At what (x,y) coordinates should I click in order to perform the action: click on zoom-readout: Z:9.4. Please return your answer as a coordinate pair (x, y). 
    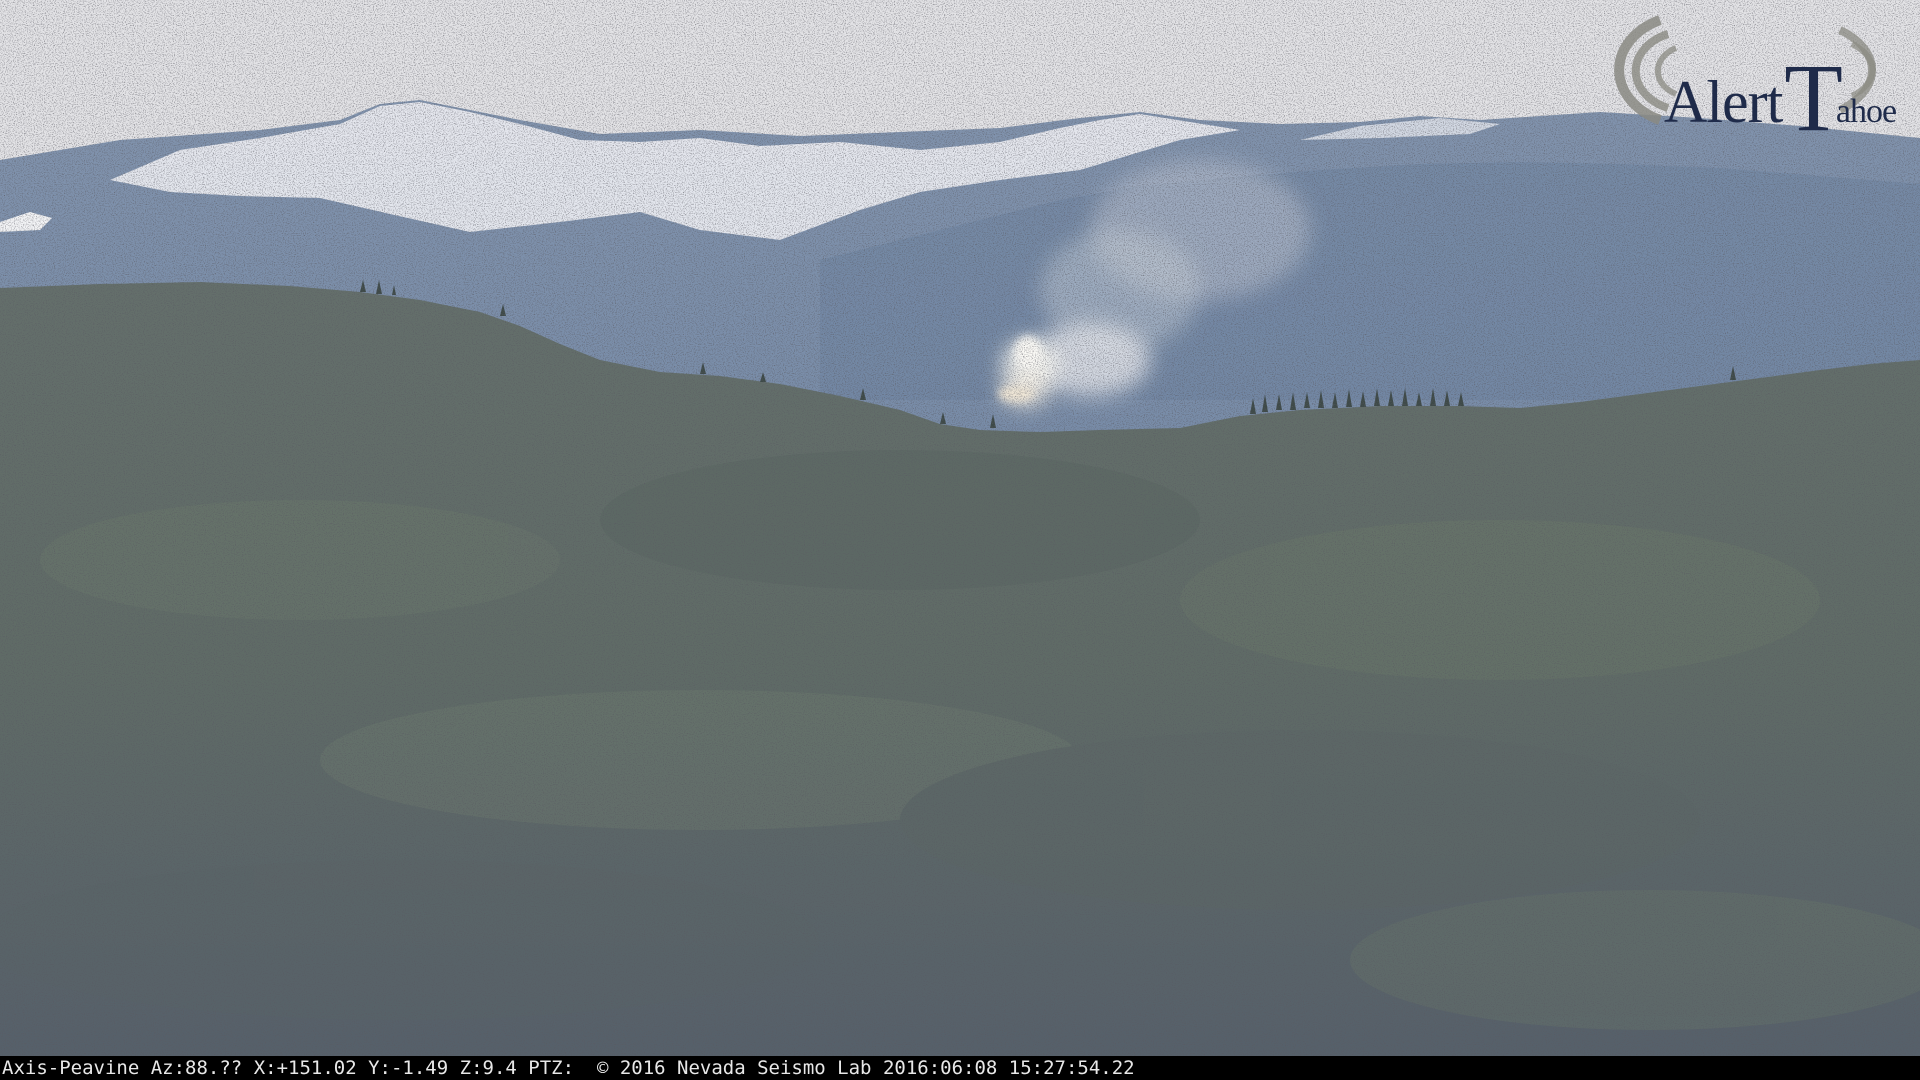
    Looking at the image, I should click on (488, 1068).